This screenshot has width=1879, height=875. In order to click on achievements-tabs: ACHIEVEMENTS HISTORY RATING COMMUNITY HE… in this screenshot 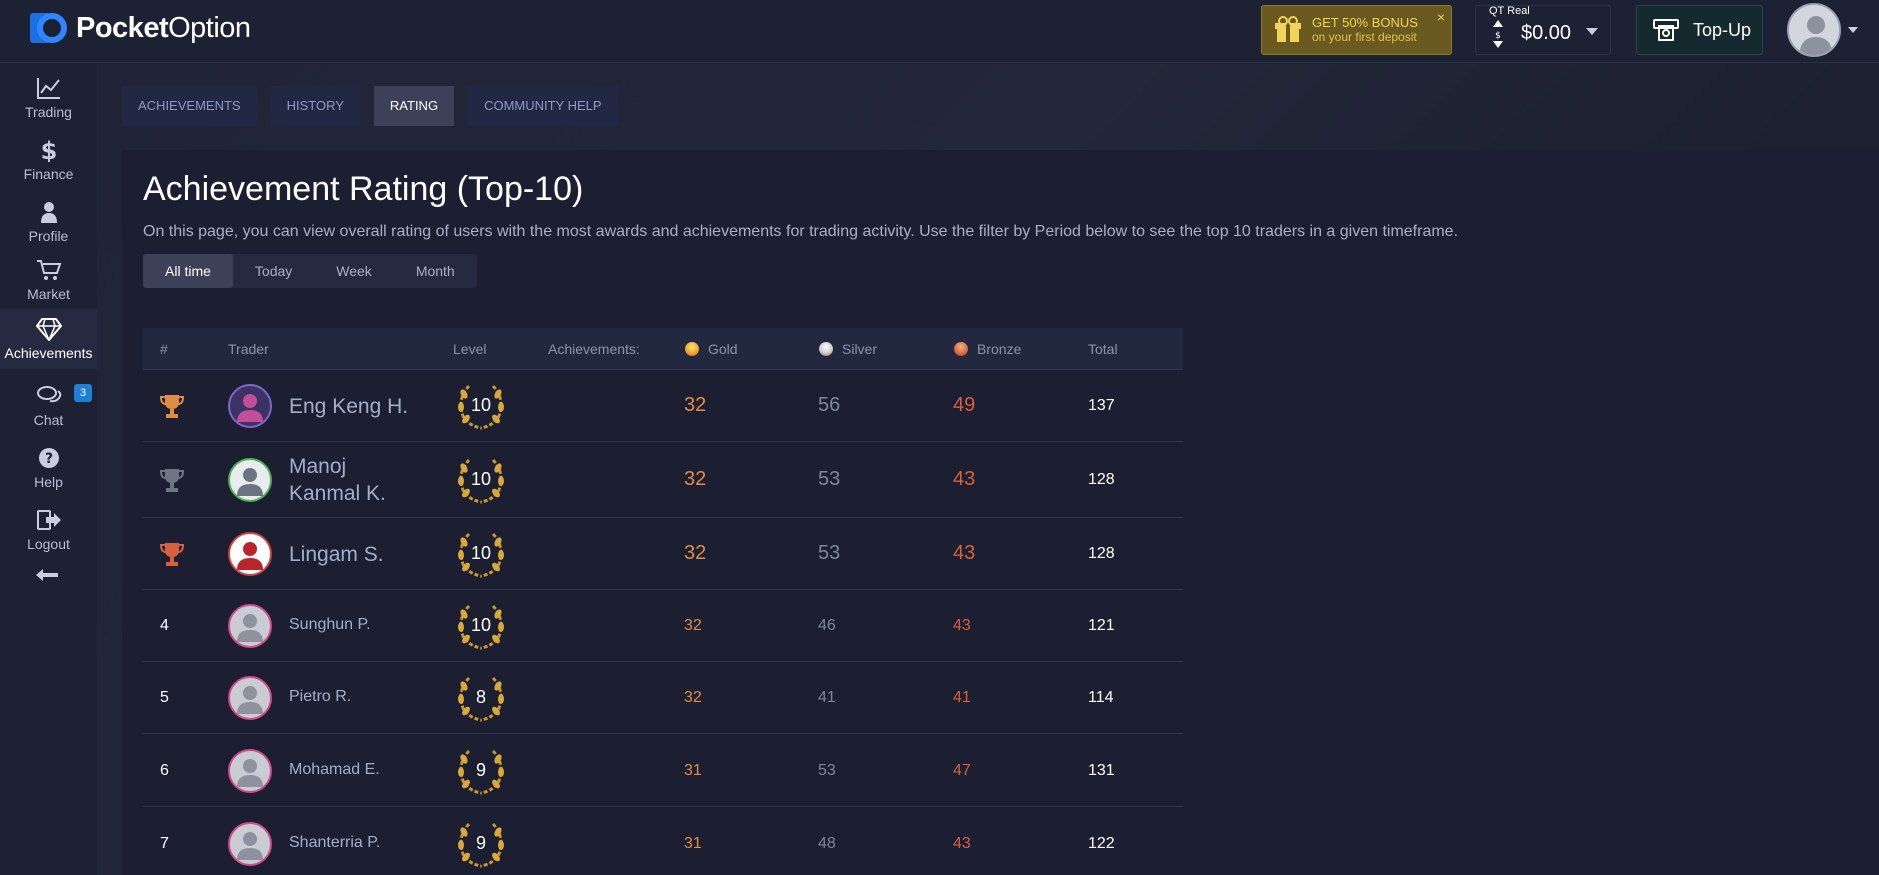, I will do `click(377, 106)`.